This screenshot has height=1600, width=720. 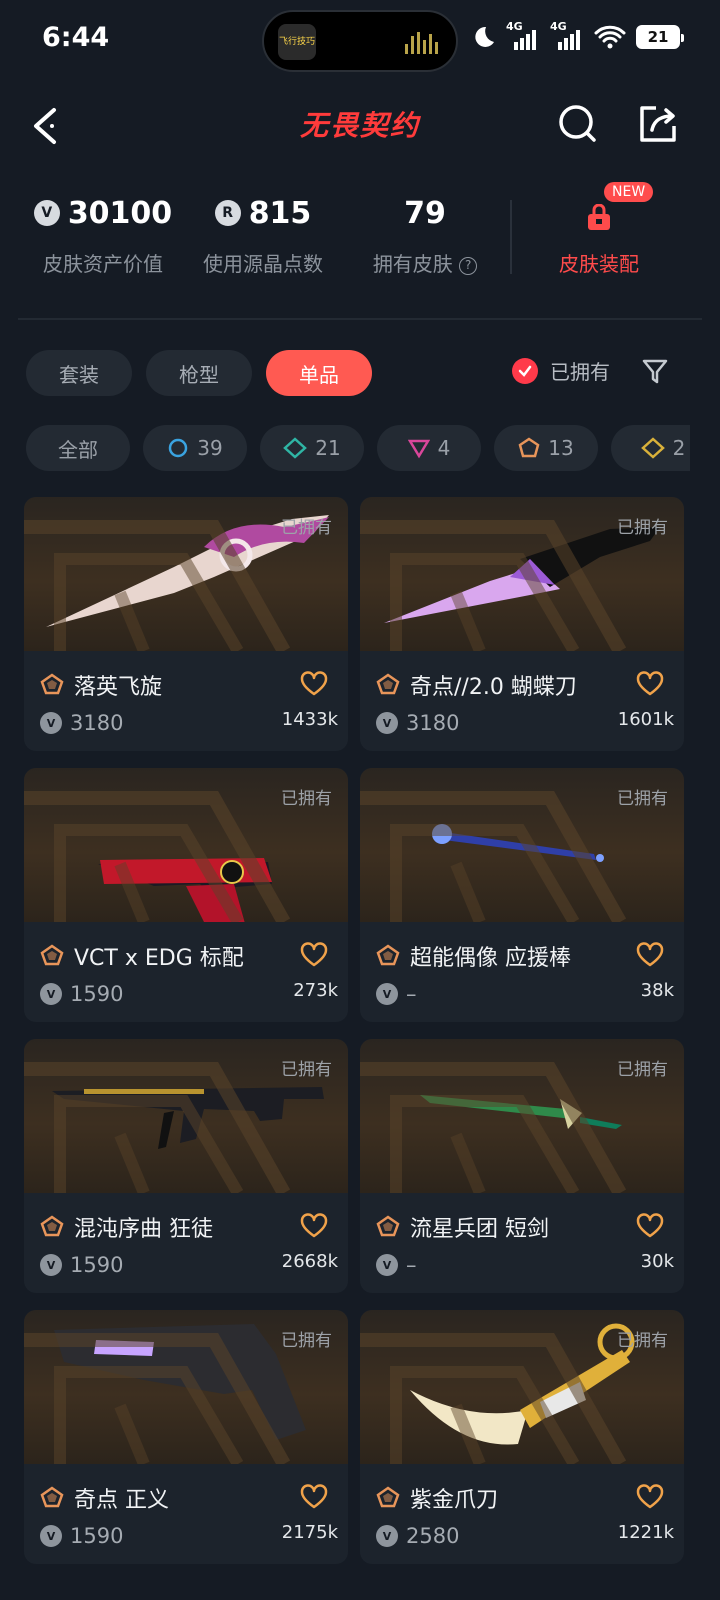 What do you see at coordinates (522, 624) in the screenshot?
I see `skin-card: 已拥有 奇点//2.0 蝴蝶刀 V 3180 1601k` at bounding box center [522, 624].